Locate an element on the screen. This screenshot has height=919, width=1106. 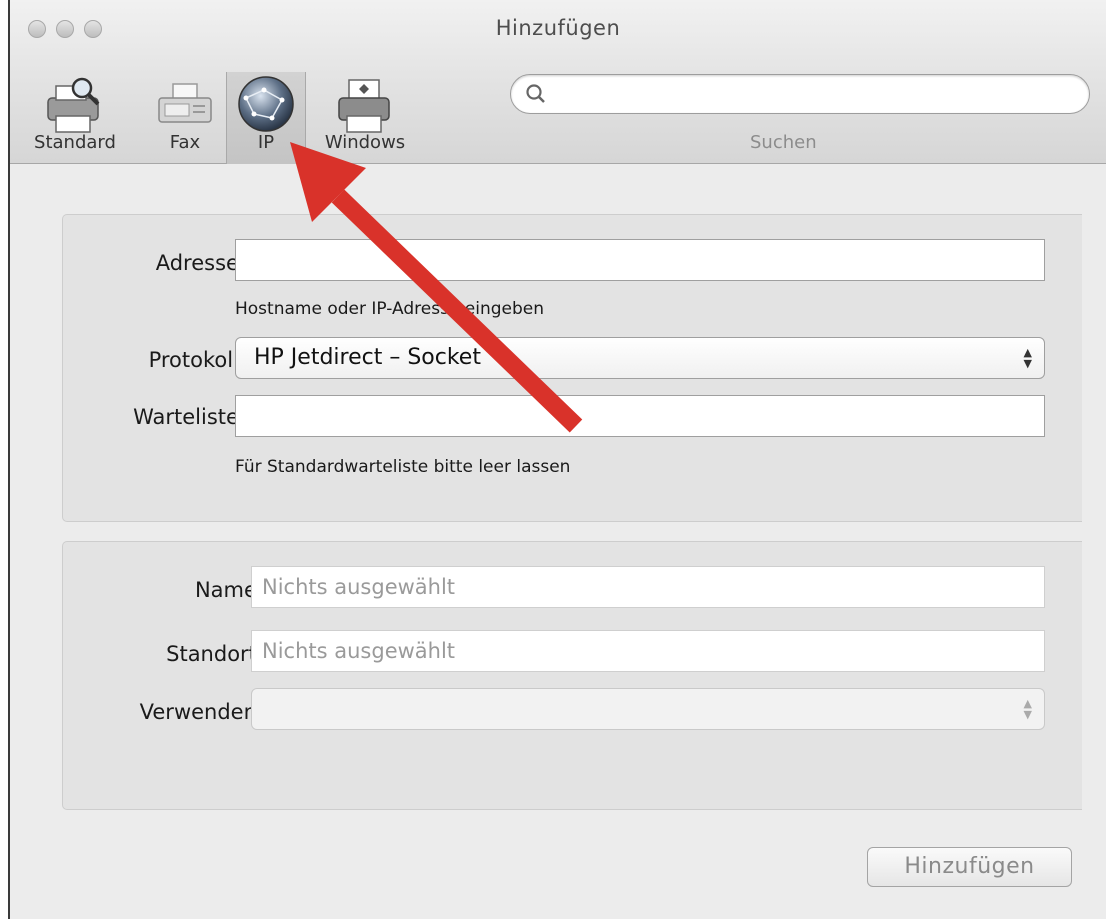
queue-hint: Für Standardwarteliste bitte leer lassen is located at coordinates (403, 467).